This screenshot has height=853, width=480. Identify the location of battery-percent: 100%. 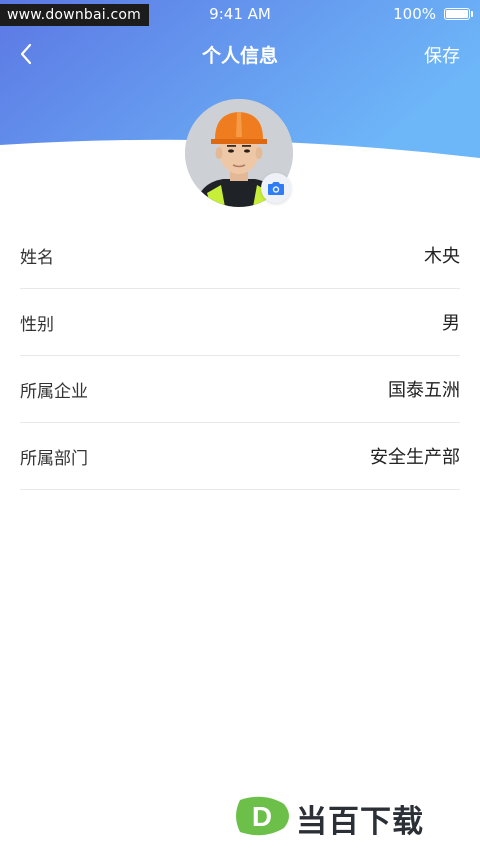
(414, 14).